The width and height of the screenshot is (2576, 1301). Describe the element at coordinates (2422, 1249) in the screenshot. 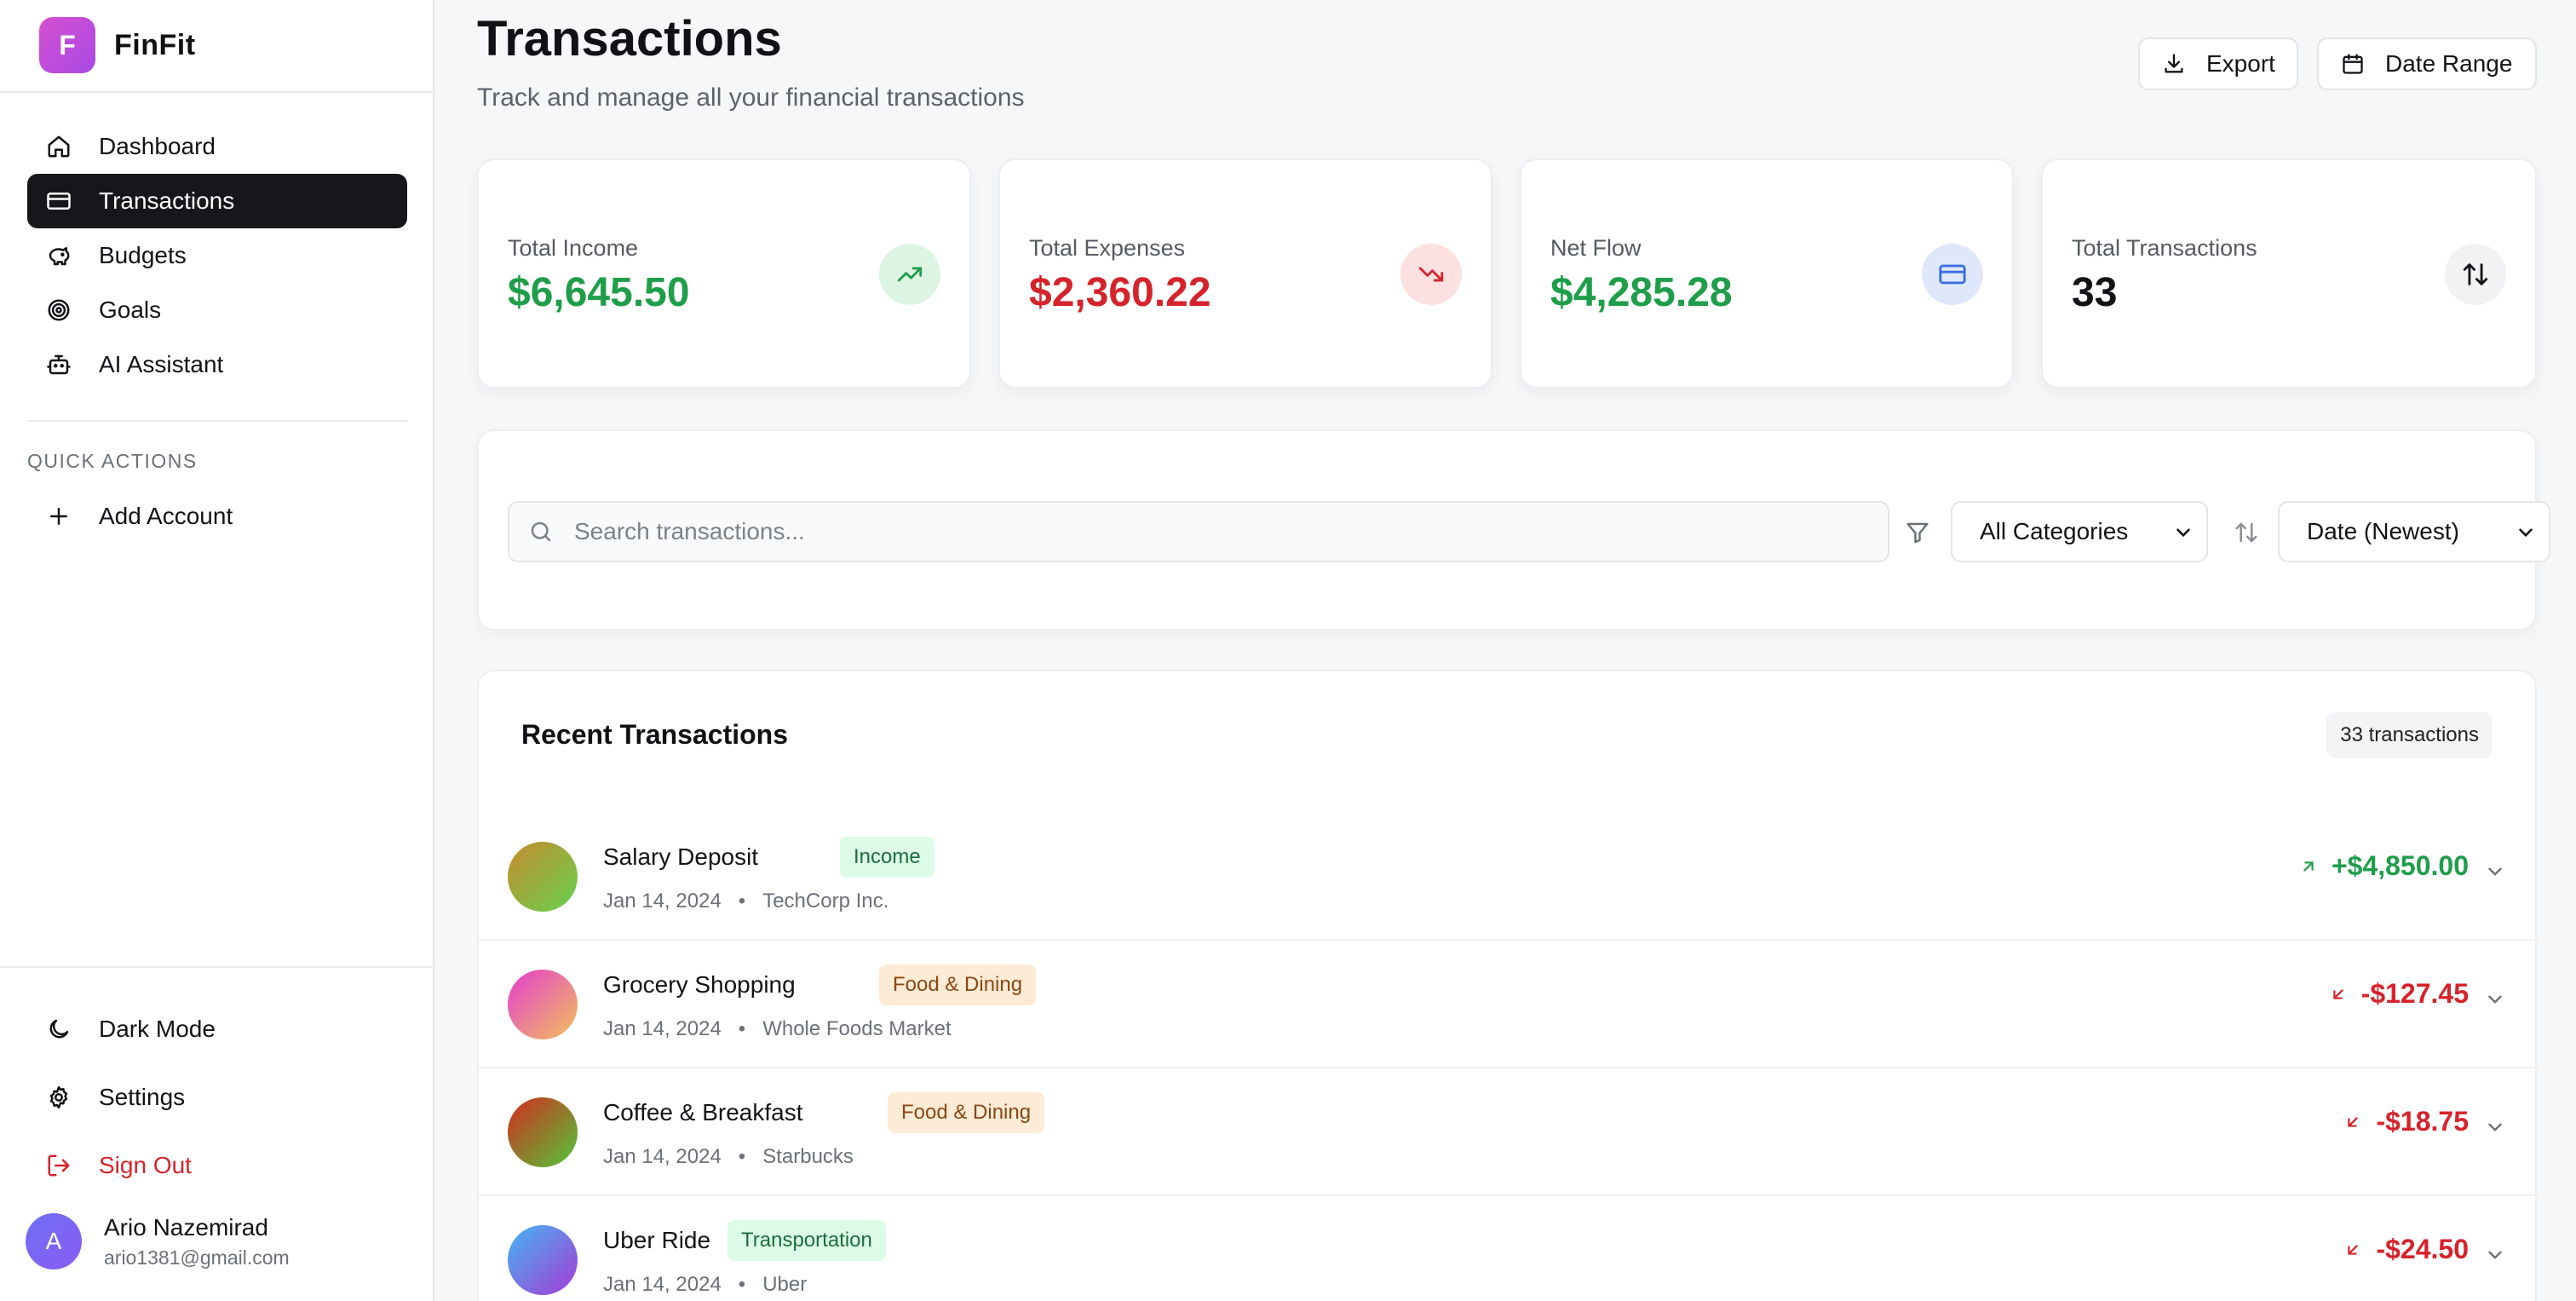

I see `transaction-amount-value: -$24.50` at that location.